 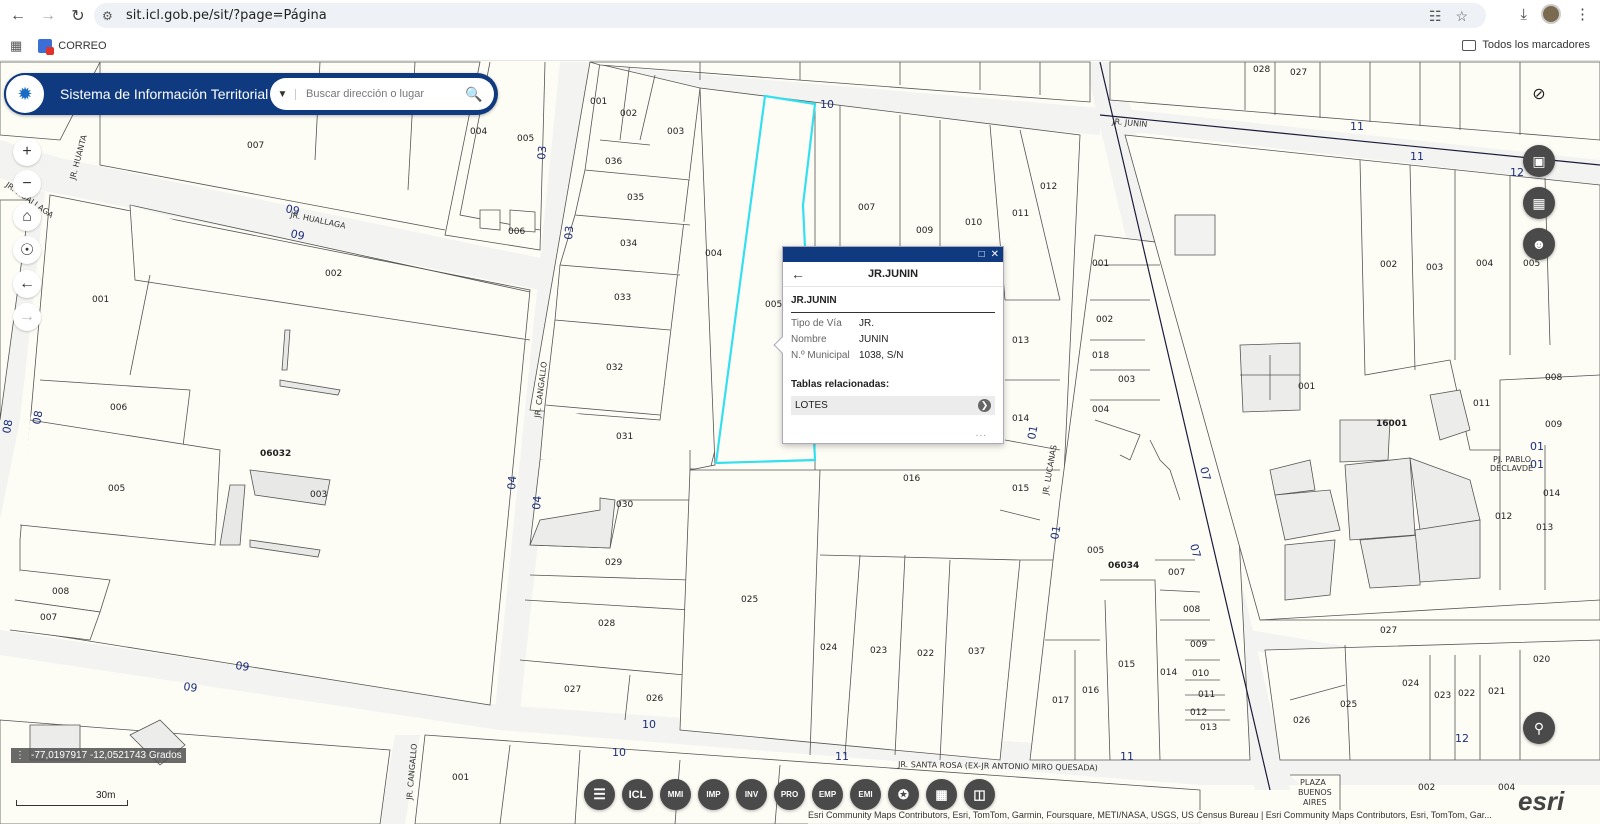 I want to click on zoom-in-button: +, so click(x=27, y=152).